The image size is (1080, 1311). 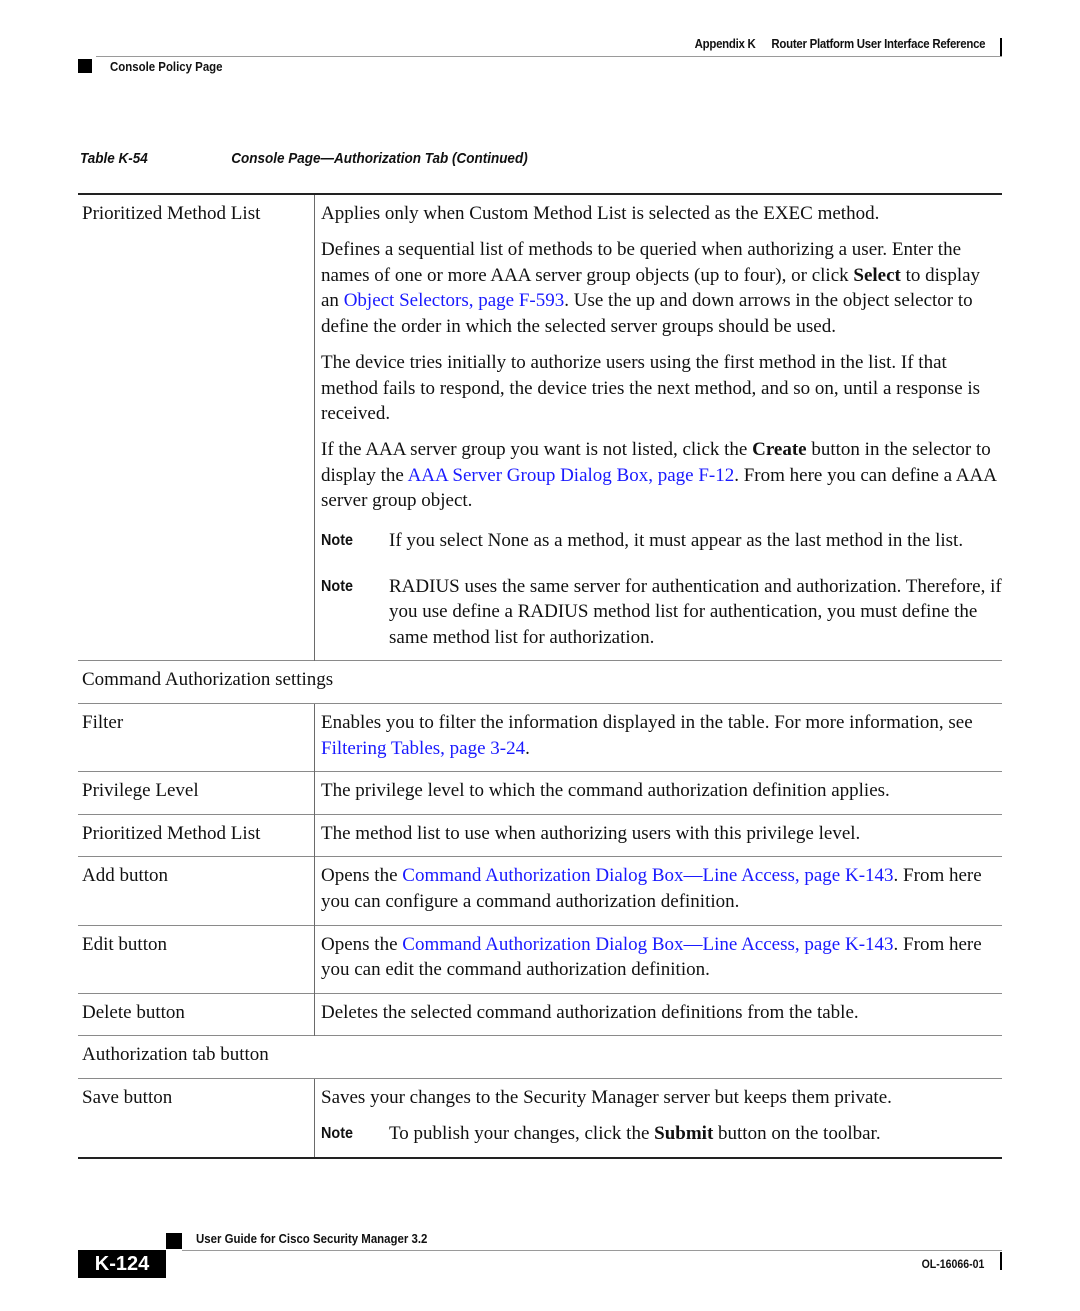 I want to click on table-section-row: Command Authorization settings, so click(x=540, y=682).